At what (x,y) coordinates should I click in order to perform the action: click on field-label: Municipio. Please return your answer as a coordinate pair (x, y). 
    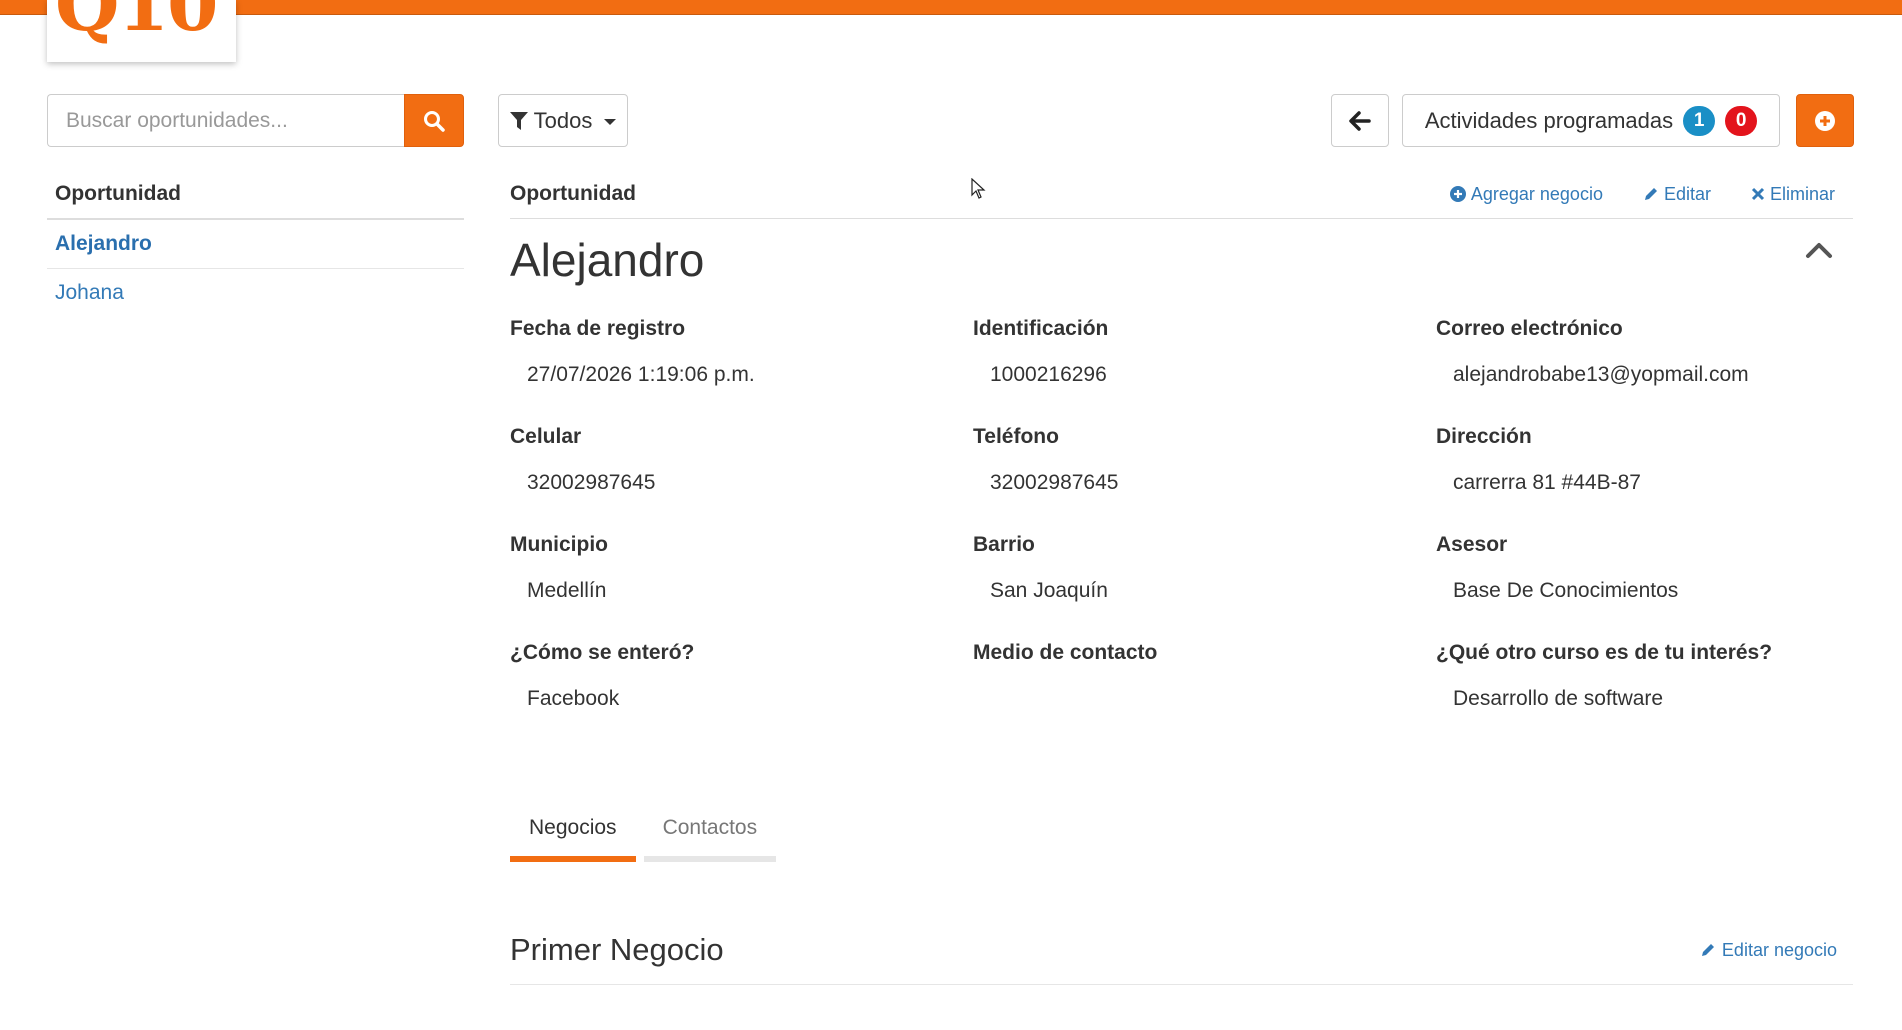
    Looking at the image, I should click on (559, 544).